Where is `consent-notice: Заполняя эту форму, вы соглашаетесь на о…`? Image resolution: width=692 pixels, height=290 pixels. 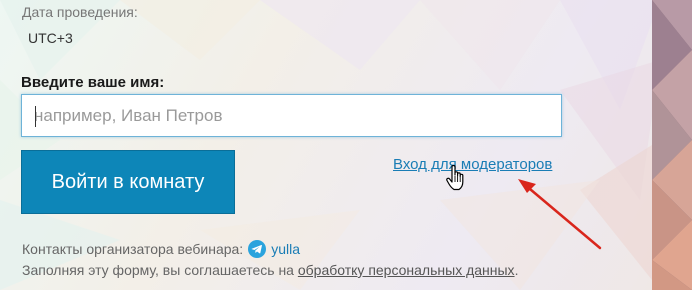 consent-notice: Заполняя эту форму, вы соглашаетесь на о… is located at coordinates (270, 270).